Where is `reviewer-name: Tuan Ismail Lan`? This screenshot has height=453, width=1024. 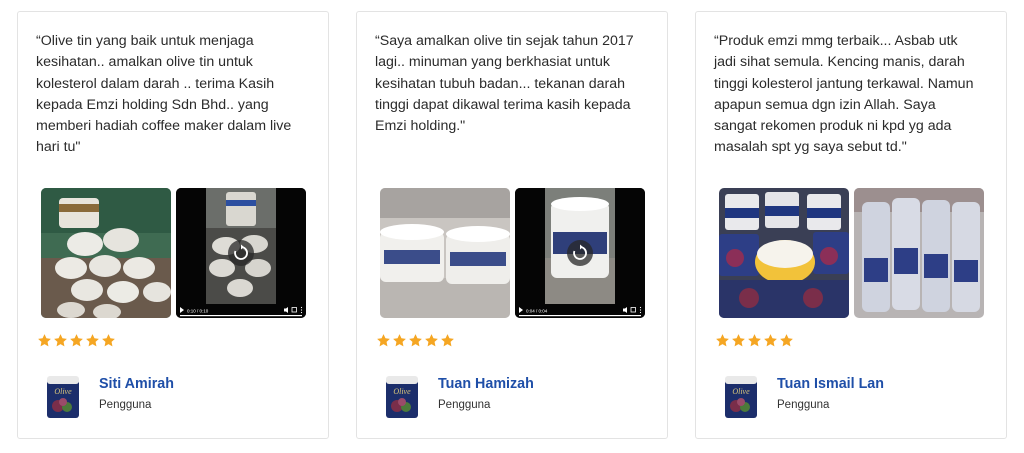
reviewer-name: Tuan Ismail Lan is located at coordinates (830, 384).